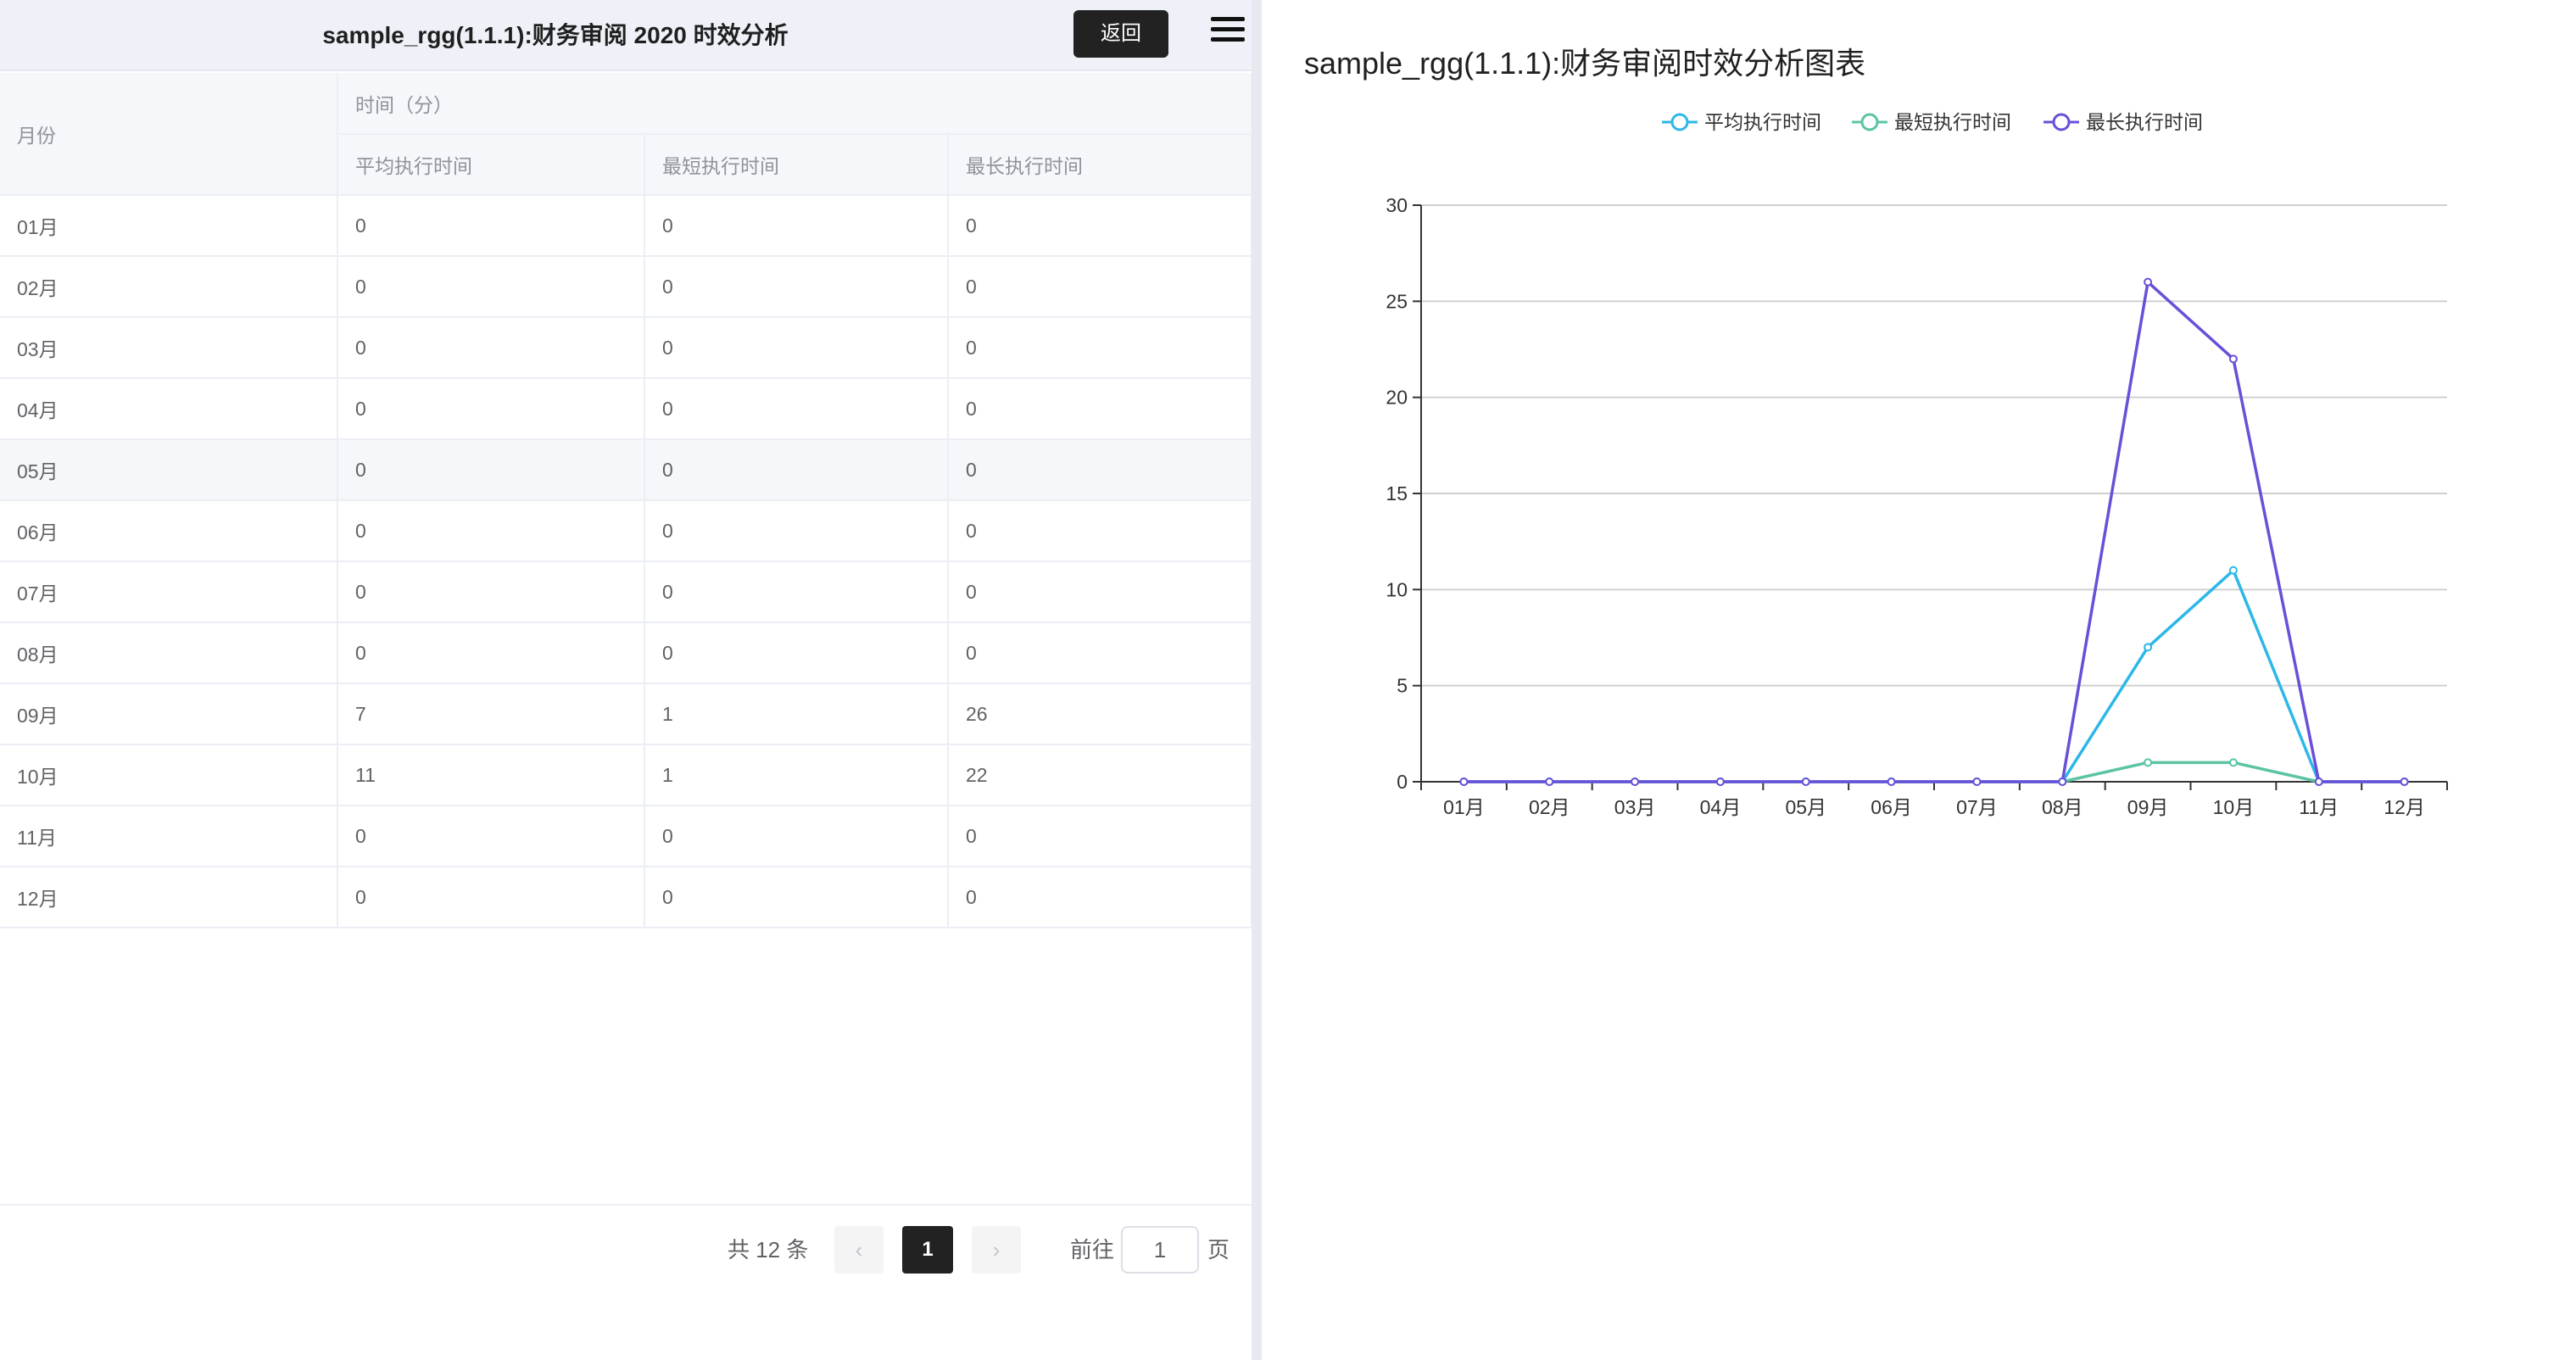  What do you see at coordinates (169, 348) in the screenshot?
I see `cell-month: 03月` at bounding box center [169, 348].